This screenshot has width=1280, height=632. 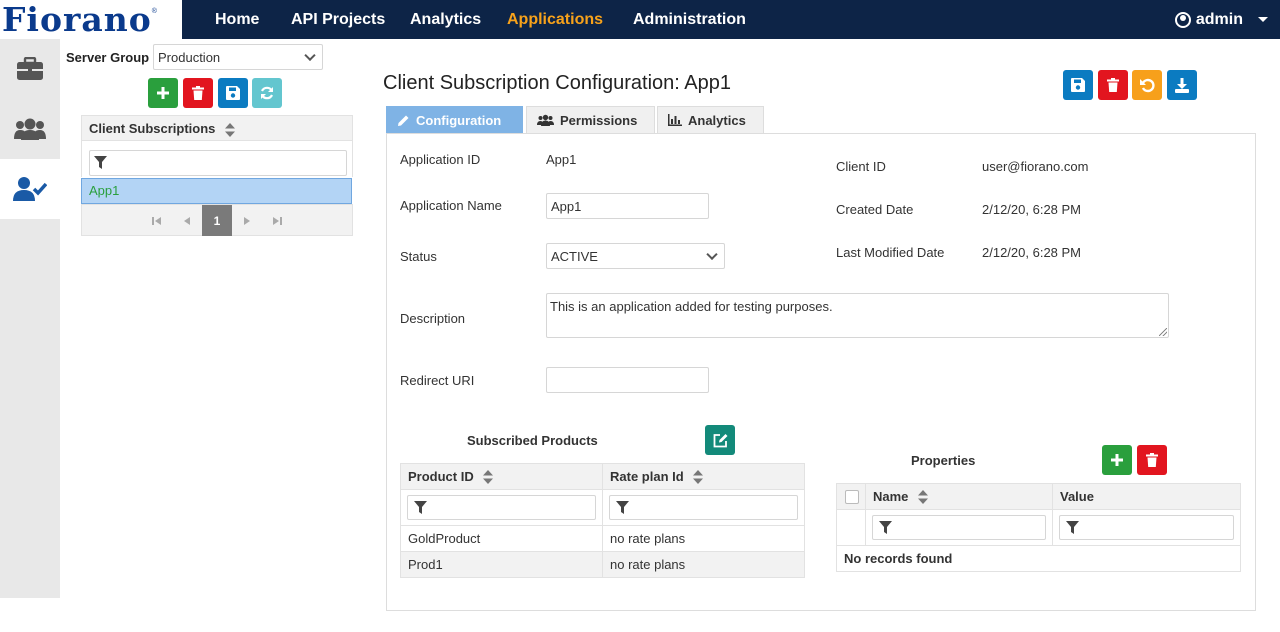 I want to click on redirect-uri-label: Redirect URI, so click(x=437, y=380).